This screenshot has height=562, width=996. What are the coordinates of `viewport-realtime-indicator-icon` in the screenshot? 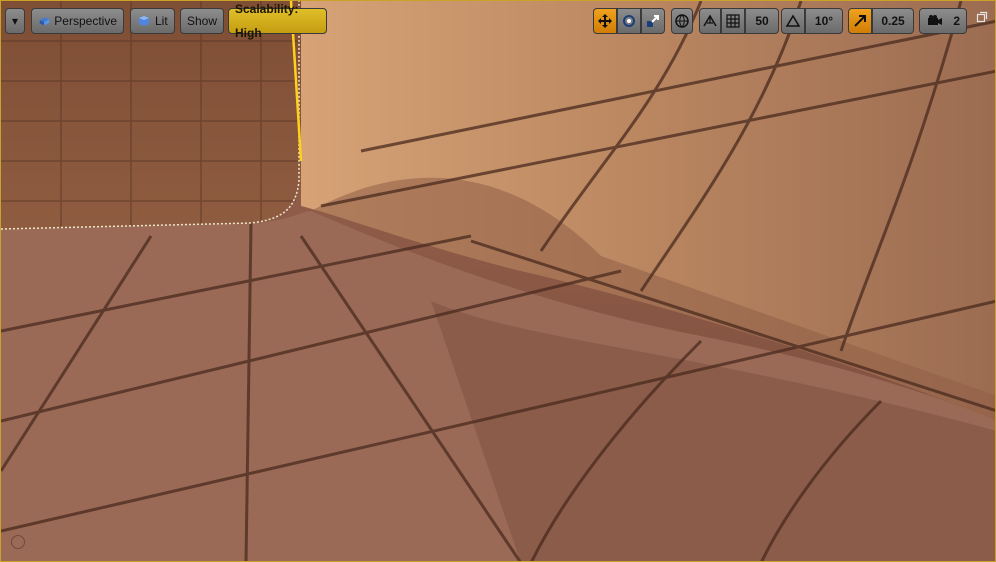 It's located at (18, 542).